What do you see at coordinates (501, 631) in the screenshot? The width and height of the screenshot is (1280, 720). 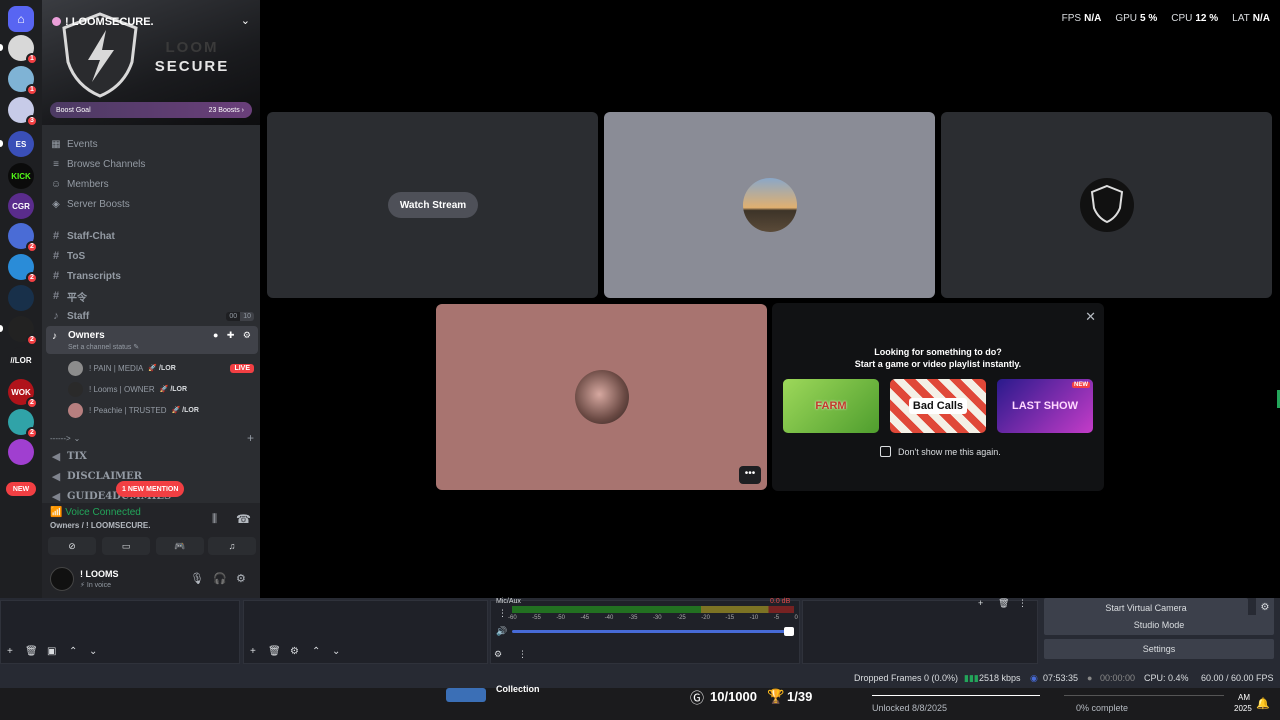 I see `speaker-icon: 🔊` at bounding box center [501, 631].